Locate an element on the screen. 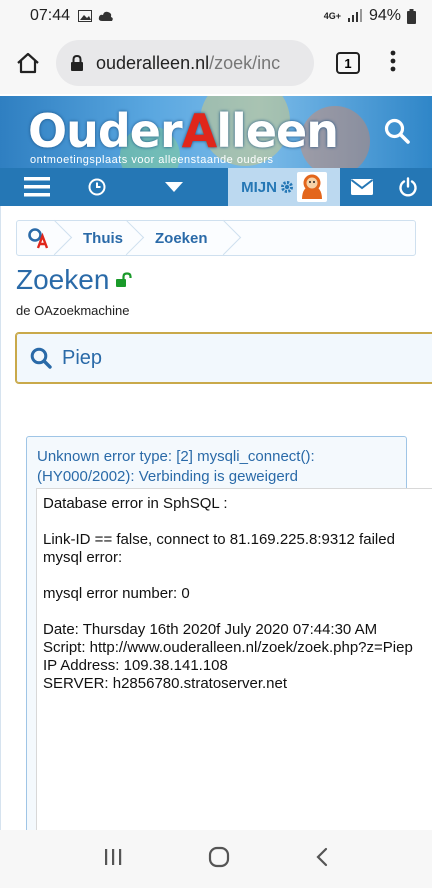 This screenshot has width=432, height=888. hamburger-menu-button is located at coordinates (37, 187).